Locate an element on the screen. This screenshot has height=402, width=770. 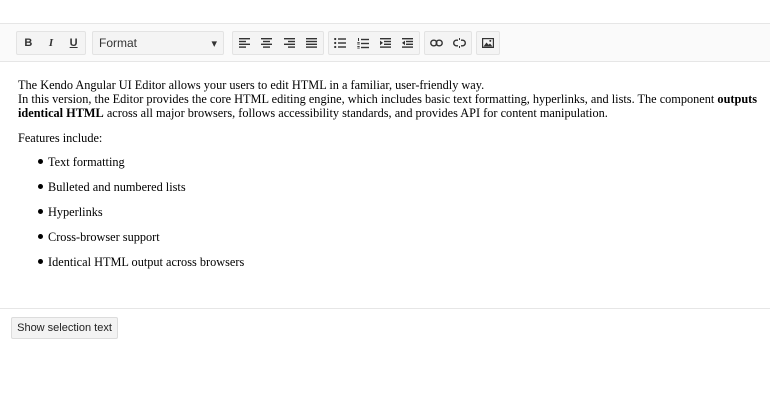
image-icon is located at coordinates (488, 43).